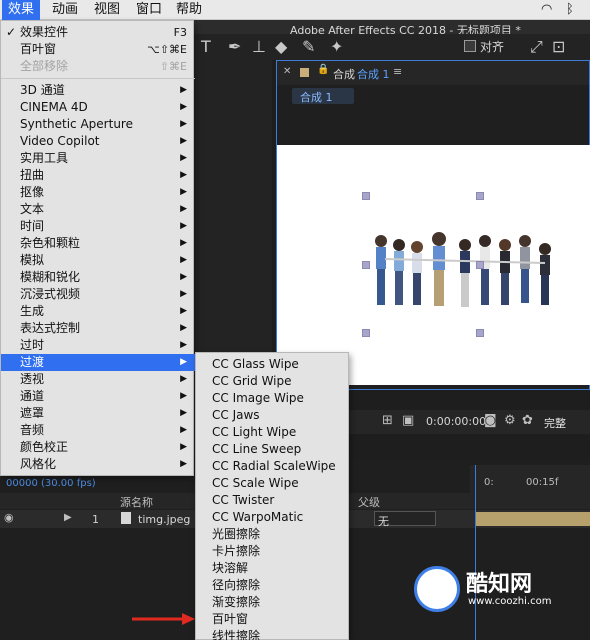 Image resolution: width=590 pixels, height=640 pixels. I want to click on playhead, so click(475, 552).